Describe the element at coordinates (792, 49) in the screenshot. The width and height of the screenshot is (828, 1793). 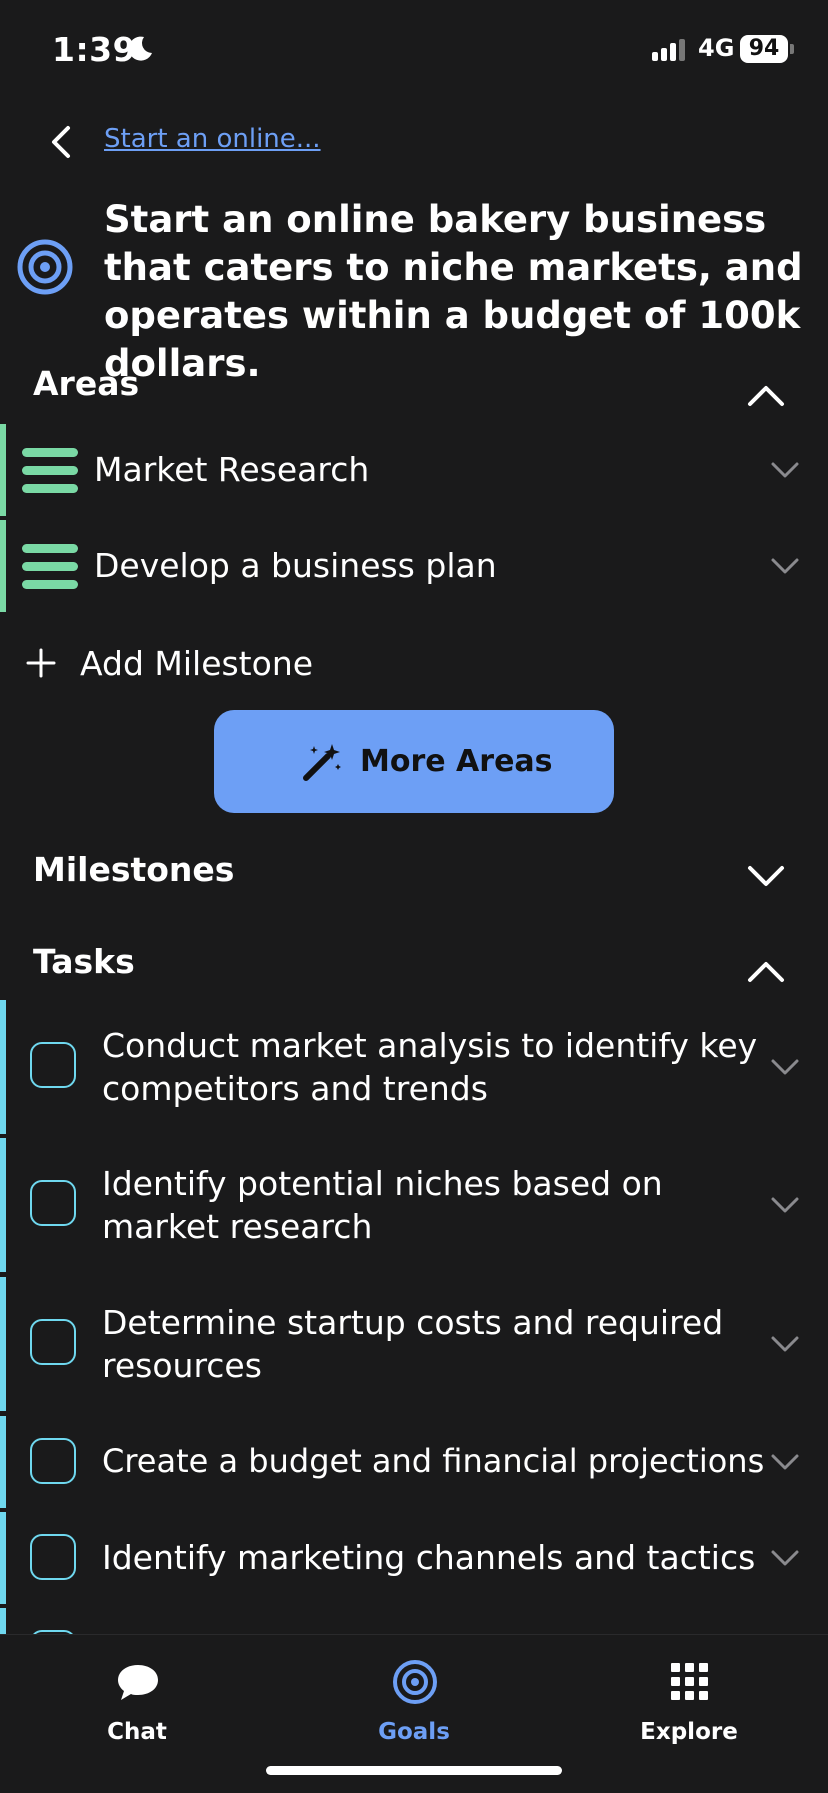
I see `battery-cap` at that location.